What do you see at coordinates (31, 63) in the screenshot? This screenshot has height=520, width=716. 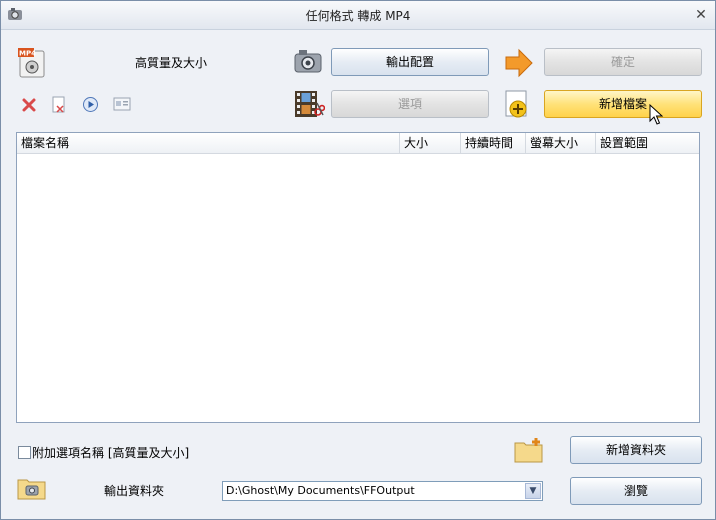 I see `mp4-format-icon: MP4` at bounding box center [31, 63].